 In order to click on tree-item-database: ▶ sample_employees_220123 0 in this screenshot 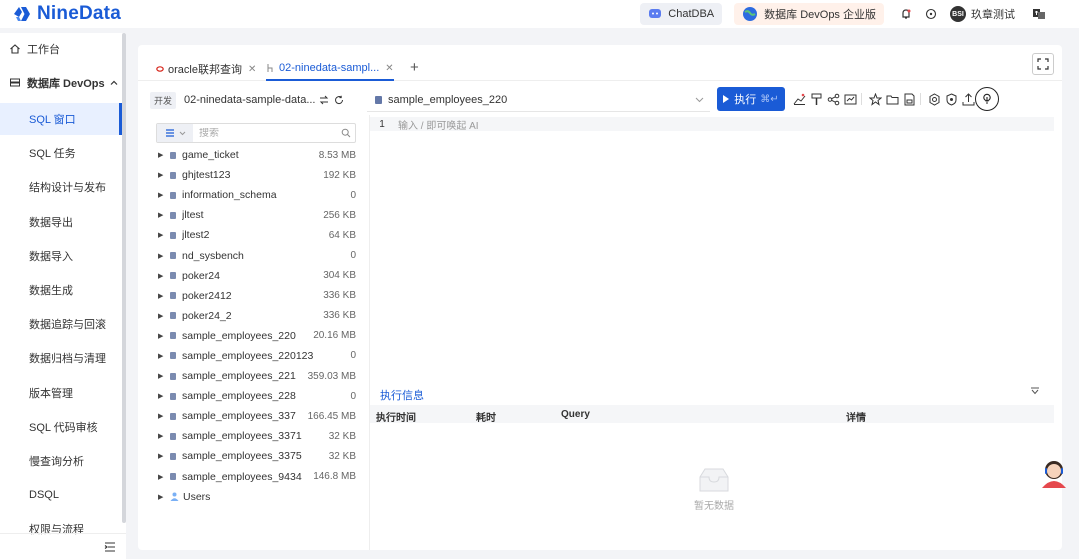, I will do `click(256, 356)`.